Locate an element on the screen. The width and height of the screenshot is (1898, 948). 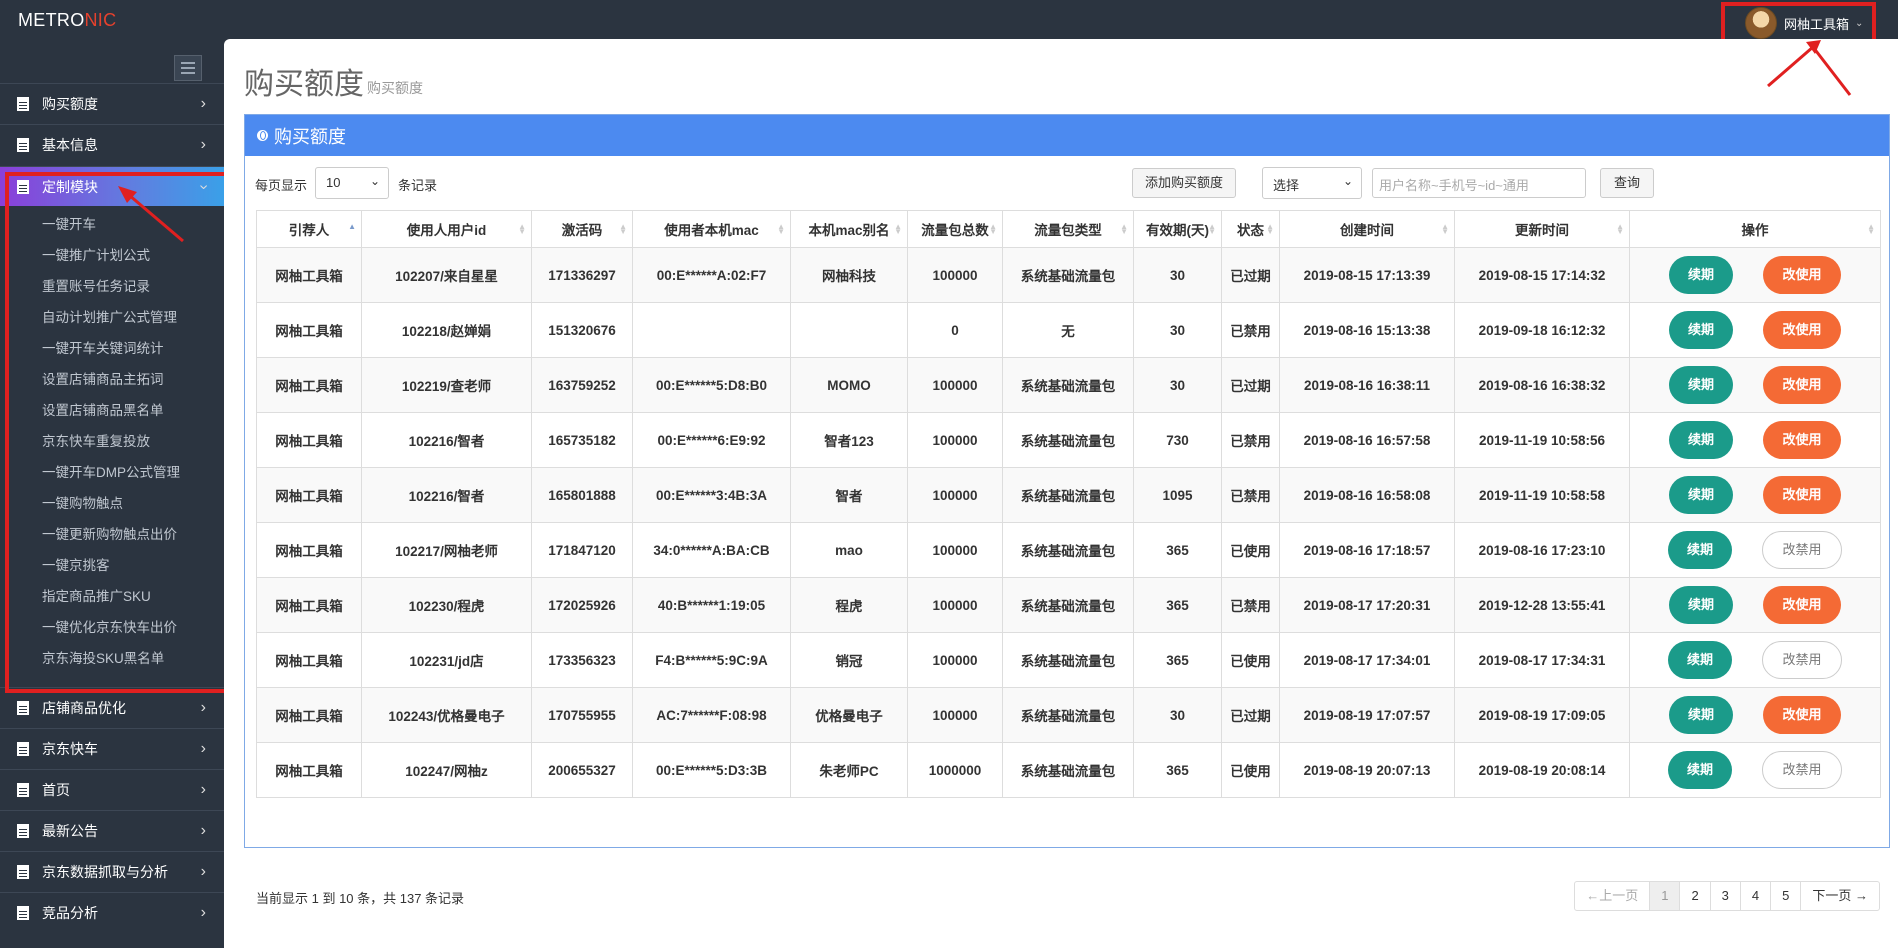
user-menu: 网柚工具箱 ⌄ is located at coordinates (1798, 23).